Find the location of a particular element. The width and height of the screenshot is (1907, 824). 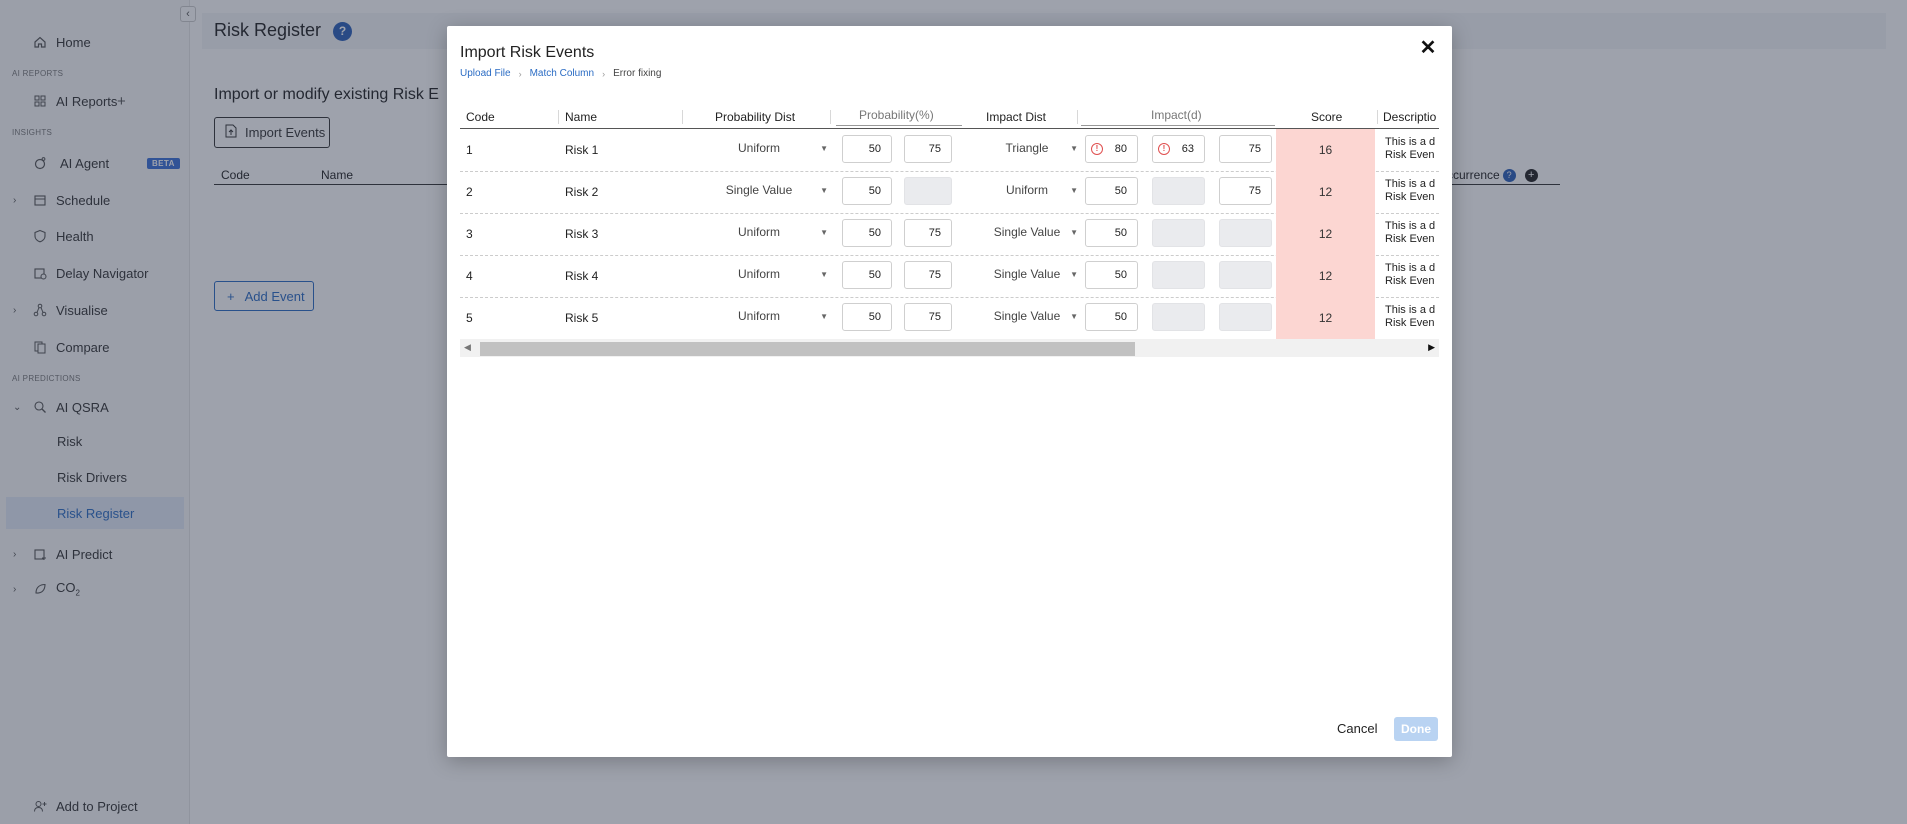

column-header-probability: Probability(%) is located at coordinates (896, 115).